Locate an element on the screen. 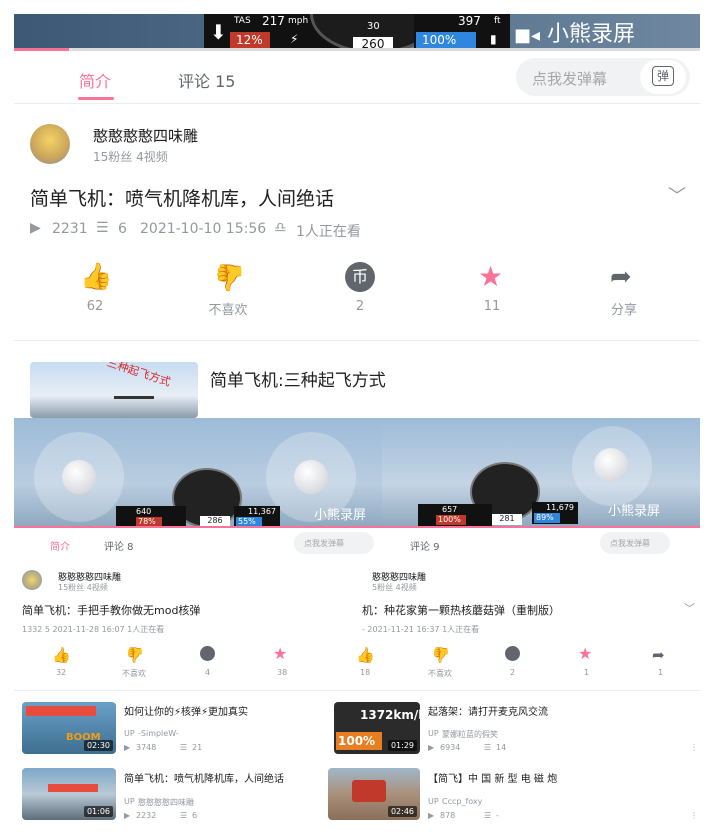 The height and width of the screenshot is (836, 720). mini-speed-panel: 640 78% is located at coordinates (151, 517).